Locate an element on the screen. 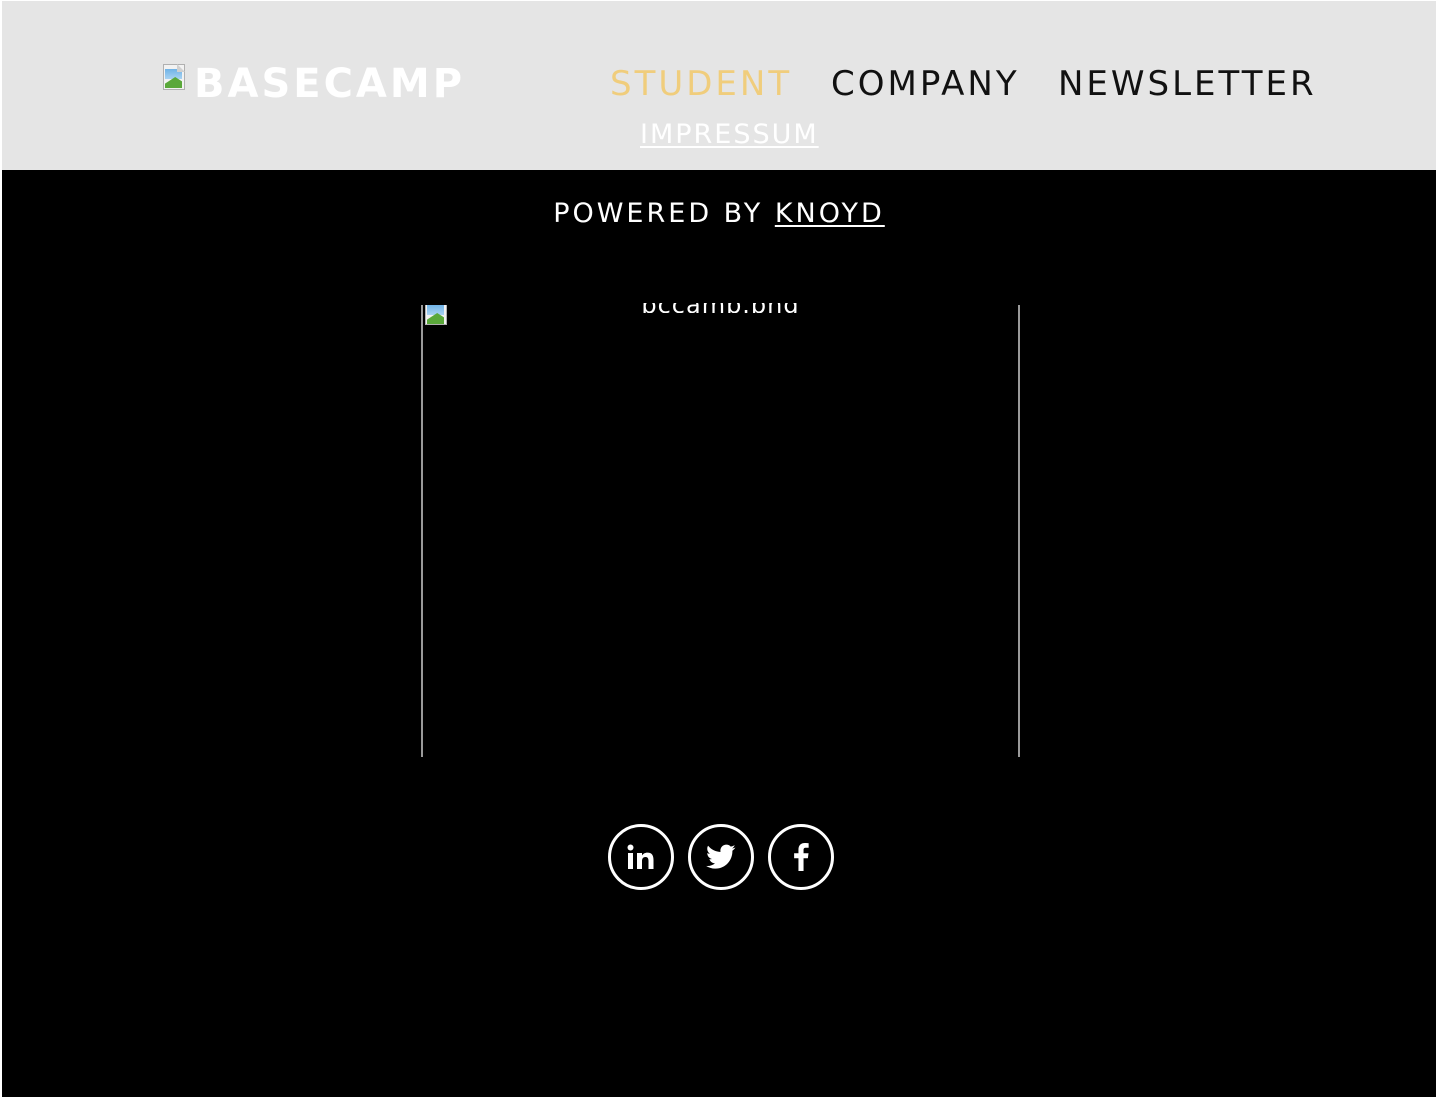  powered-by: POWERED BY KNOYD is located at coordinates (719, 214).